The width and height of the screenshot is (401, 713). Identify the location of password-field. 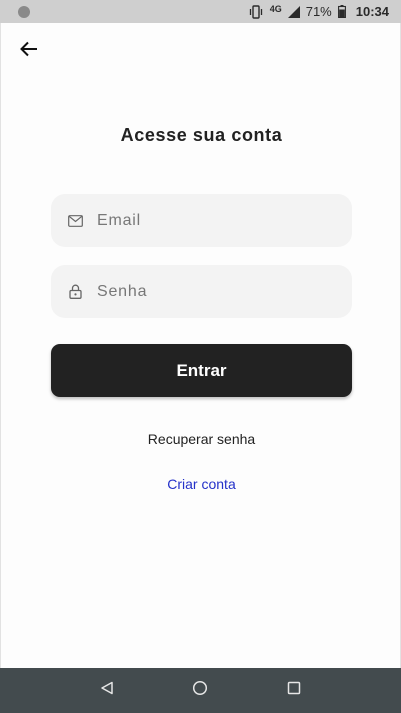
(201, 291).